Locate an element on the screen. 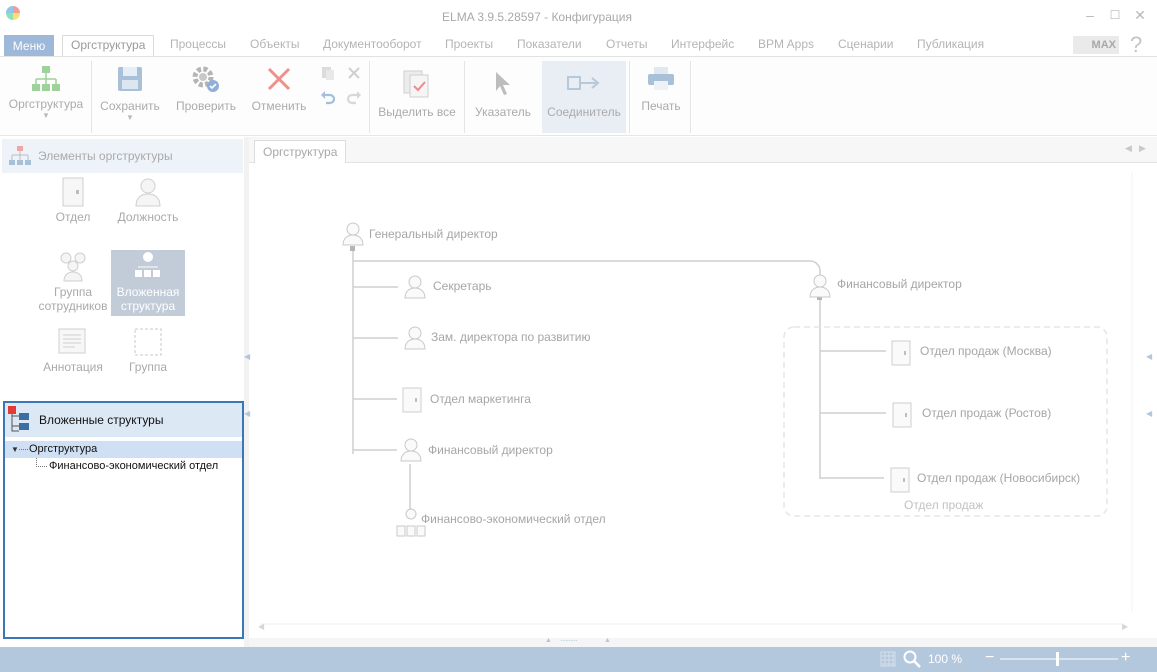  node-cfo-right: Финансовый директор is located at coordinates (899, 284).